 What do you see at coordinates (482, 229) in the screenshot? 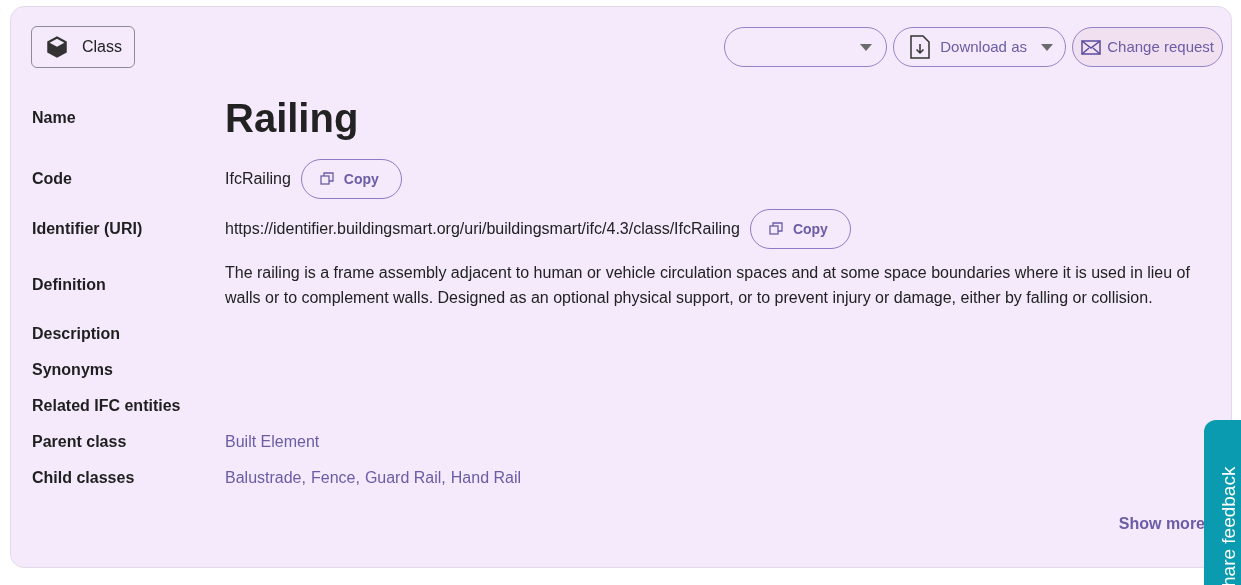
I see `field-value: https://identifier.buildingsmart.org/uri/buildingsmart/ifc/4.3/class/IfcRailing` at bounding box center [482, 229].